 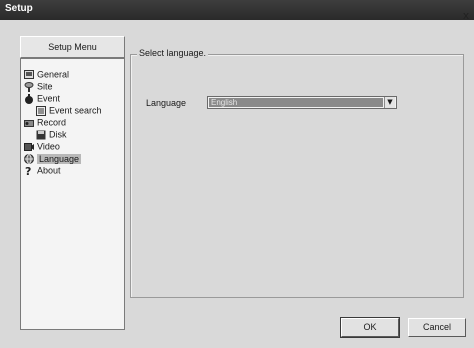 What do you see at coordinates (41, 110) in the screenshot?
I see `event-search-icon` at bounding box center [41, 110].